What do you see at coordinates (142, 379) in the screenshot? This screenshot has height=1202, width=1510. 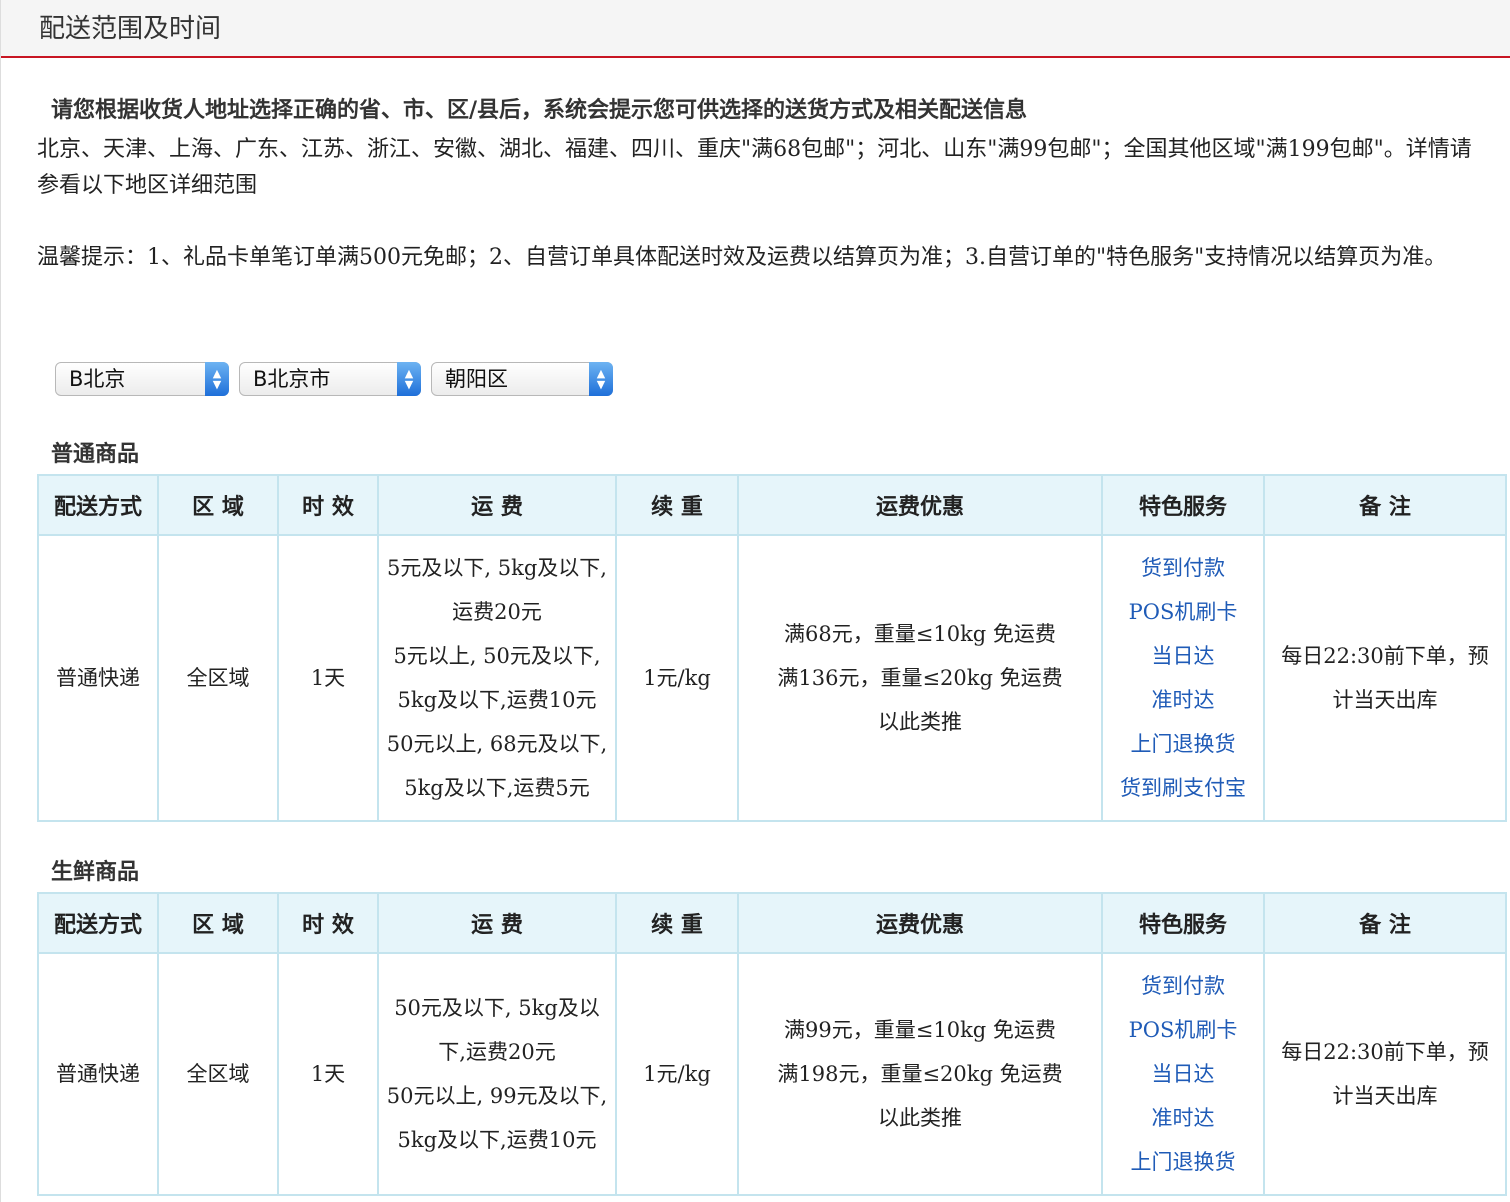 I see `province-select: B北京 ▲ ▼` at bounding box center [142, 379].